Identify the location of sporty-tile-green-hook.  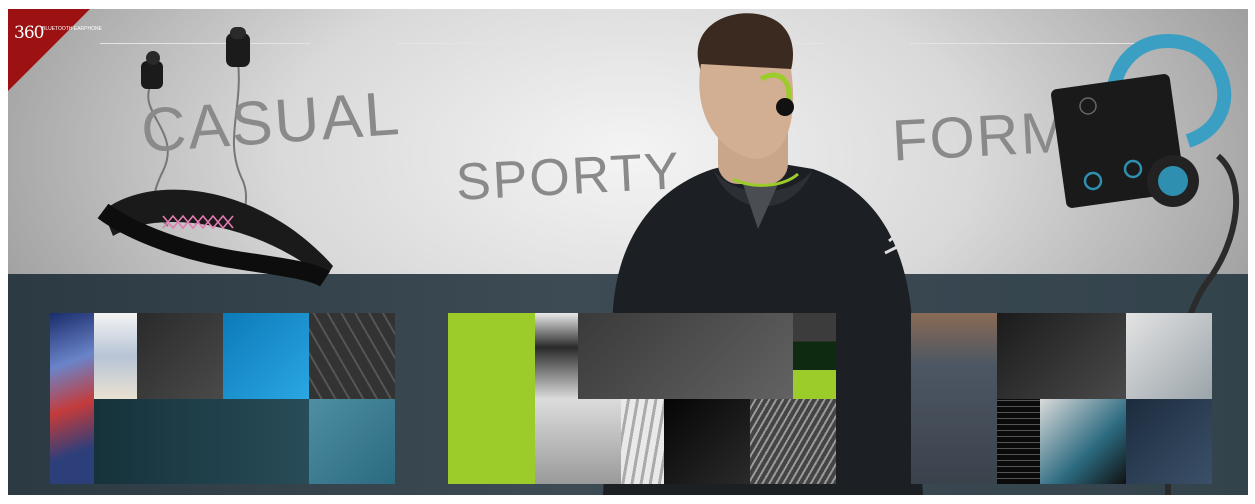
(491, 398).